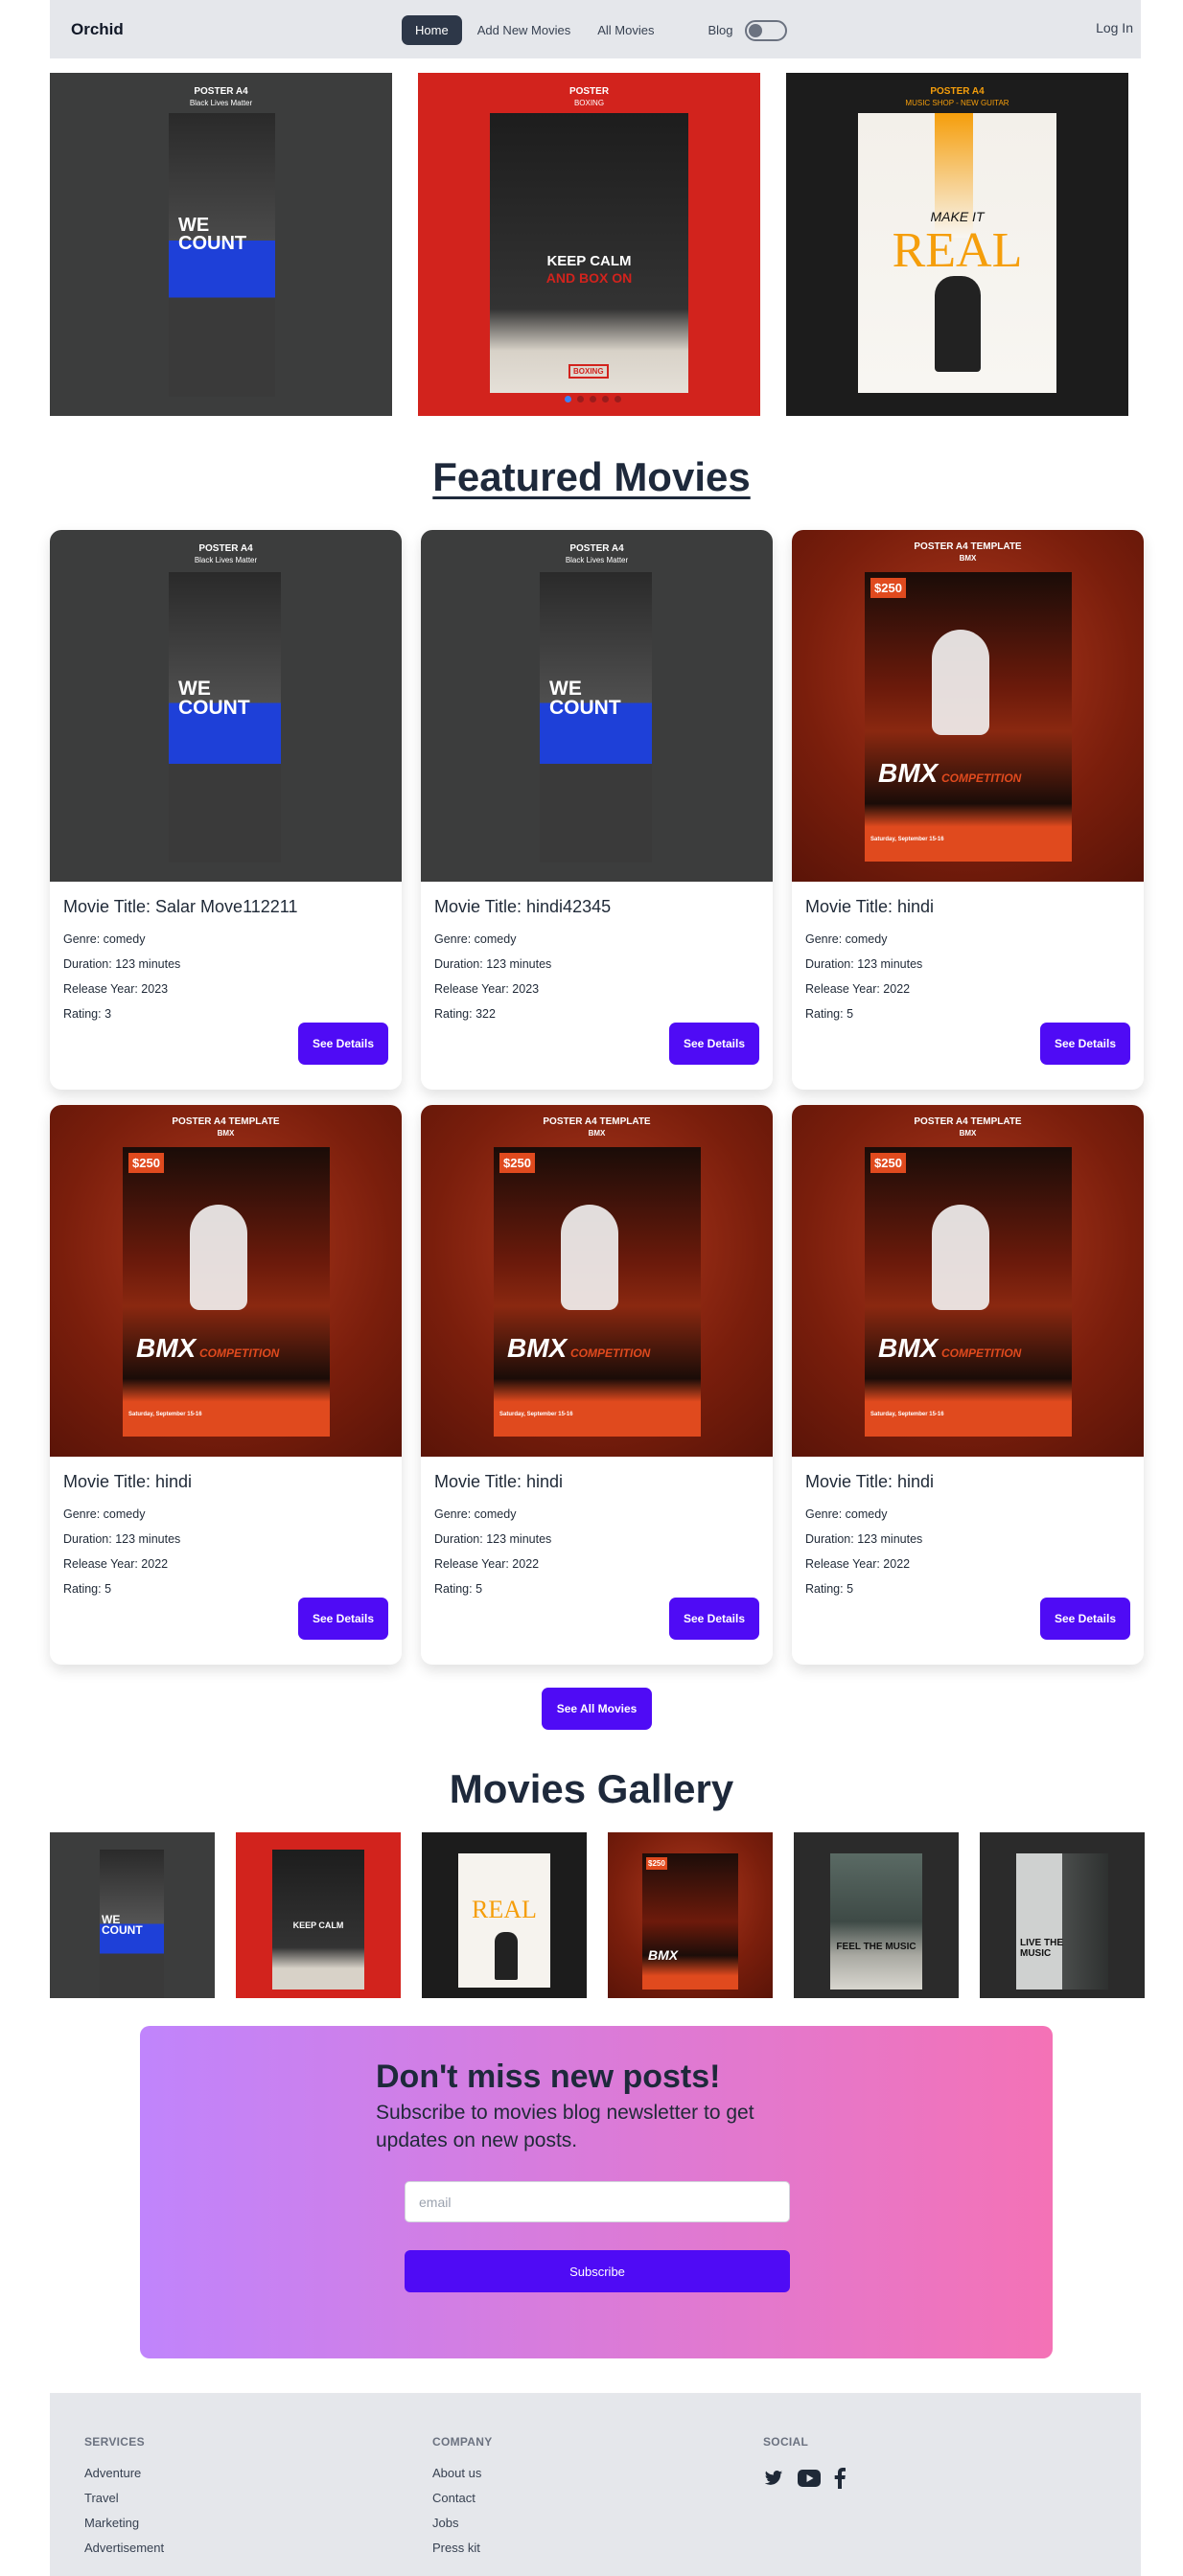  What do you see at coordinates (597, 560) in the screenshot?
I see `poster-subheader: Black Lives Matter` at bounding box center [597, 560].